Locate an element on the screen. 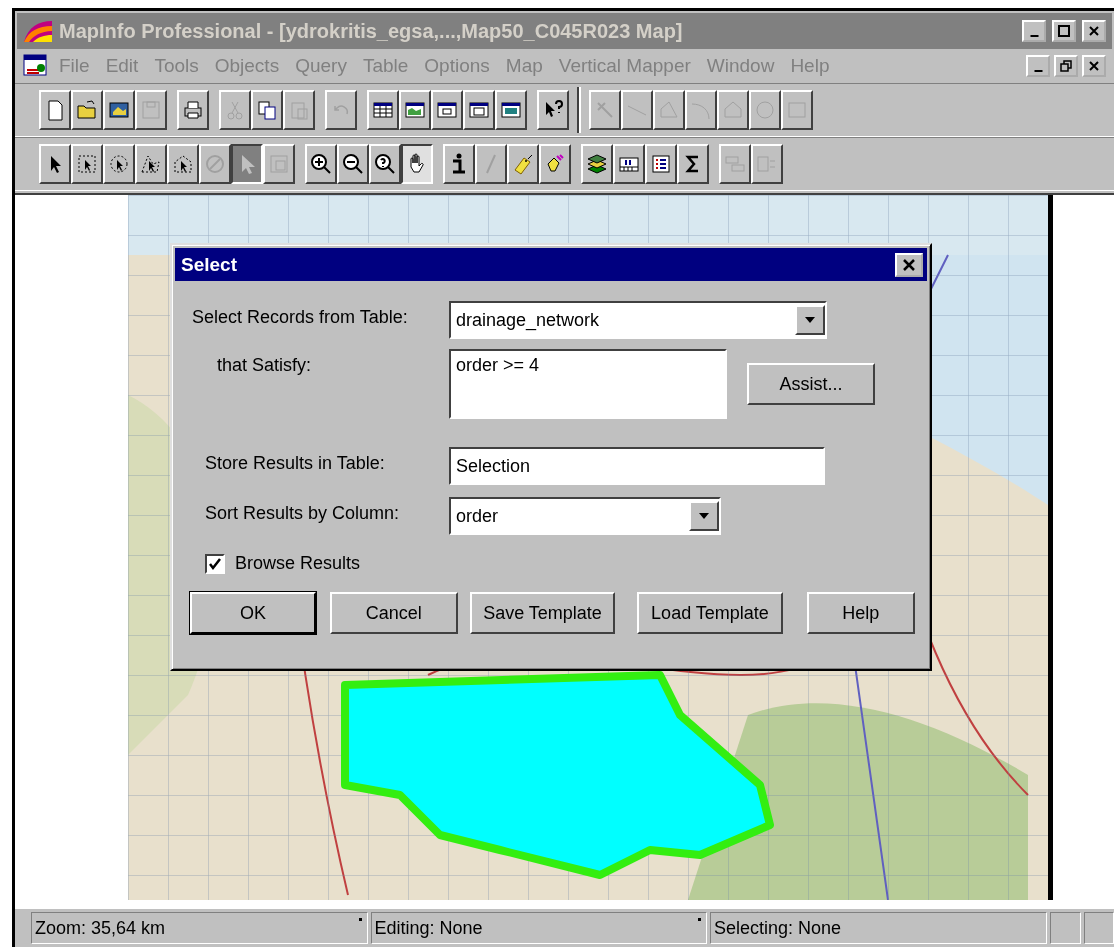  document-icon is located at coordinates (36, 66).